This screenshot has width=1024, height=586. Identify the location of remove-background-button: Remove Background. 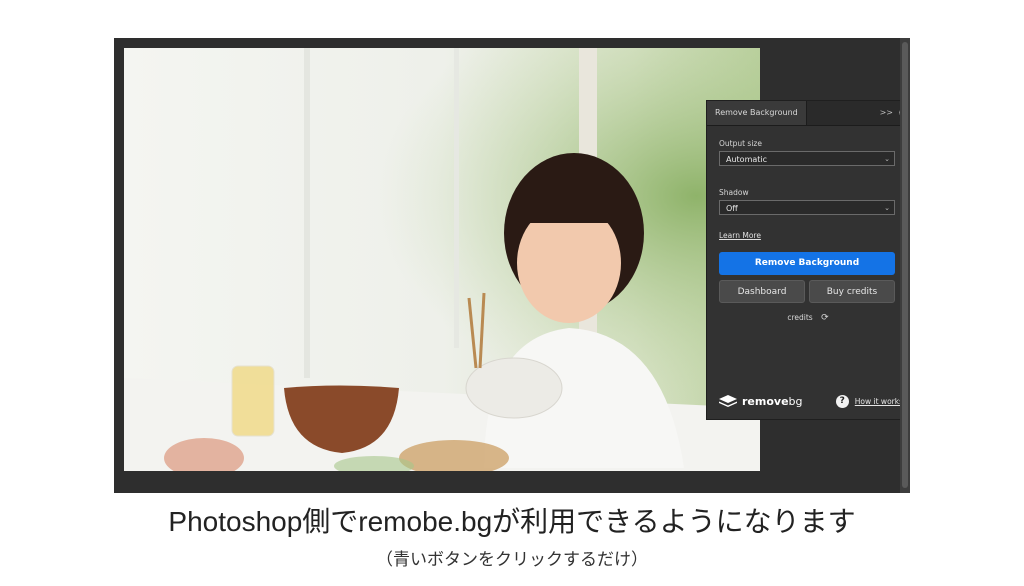
(807, 263).